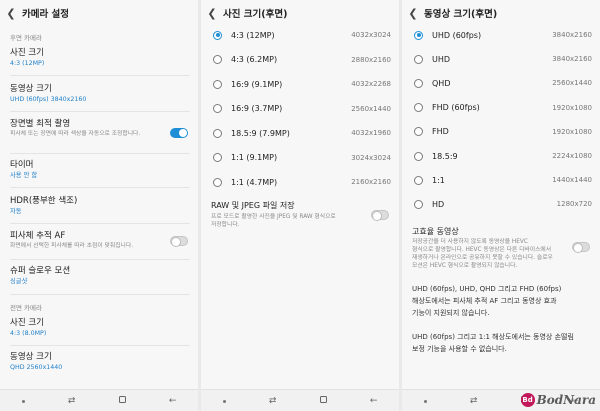 The image size is (600, 411). I want to click on video-size-option: 1:1 1440x1440, so click(501, 180).